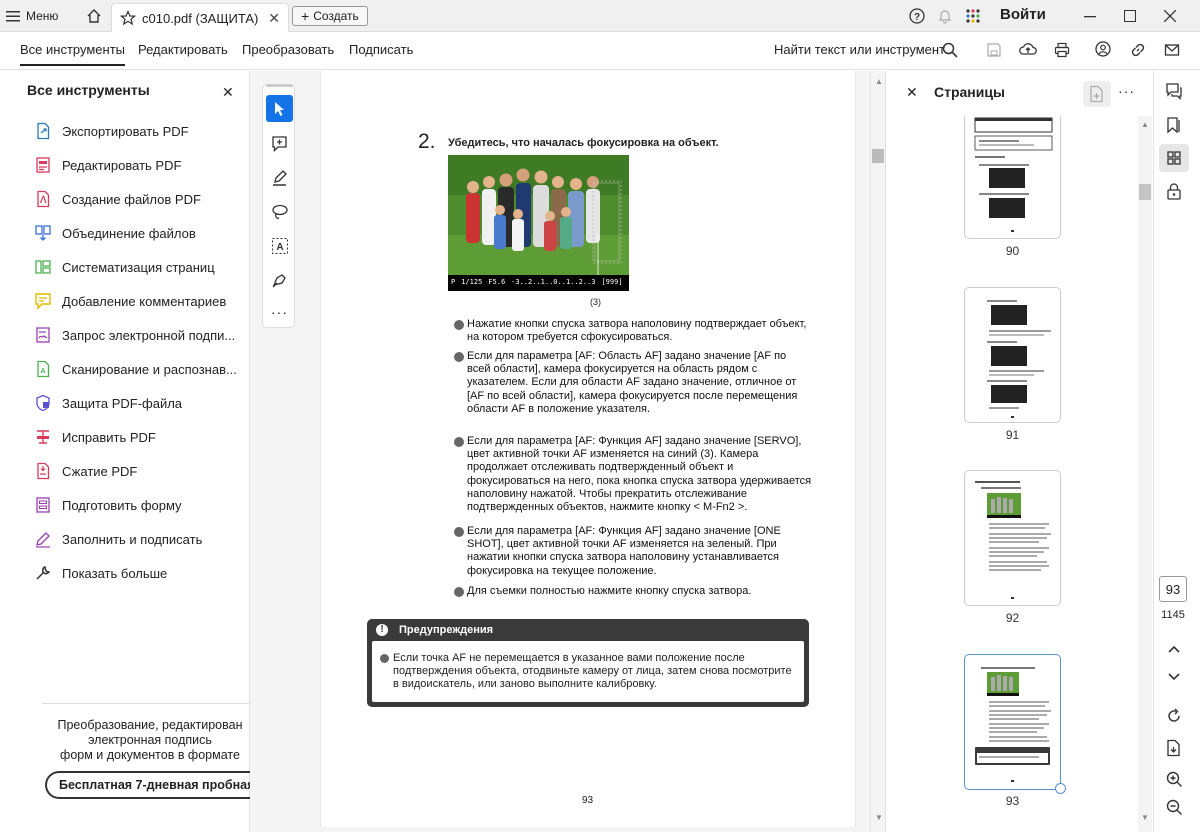  I want to click on tool-combine-files: Объединение файлов, so click(140, 233).